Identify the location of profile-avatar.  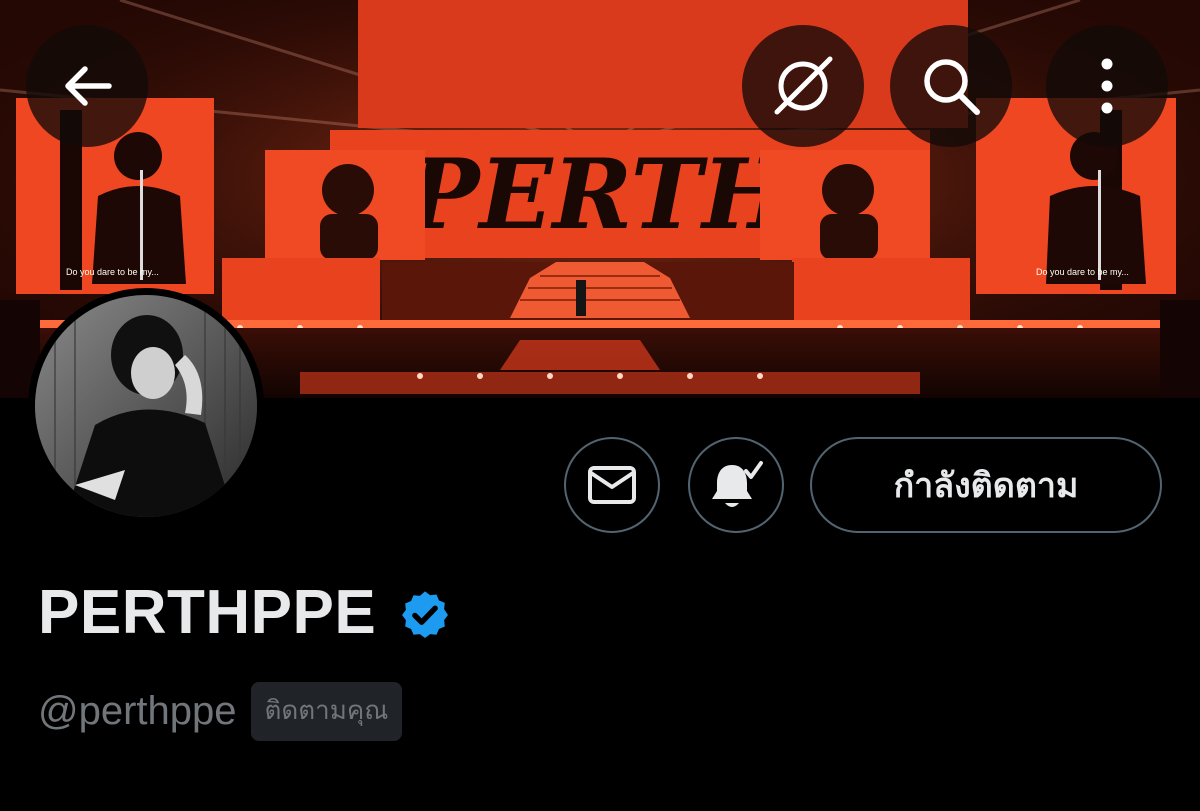
(146, 406).